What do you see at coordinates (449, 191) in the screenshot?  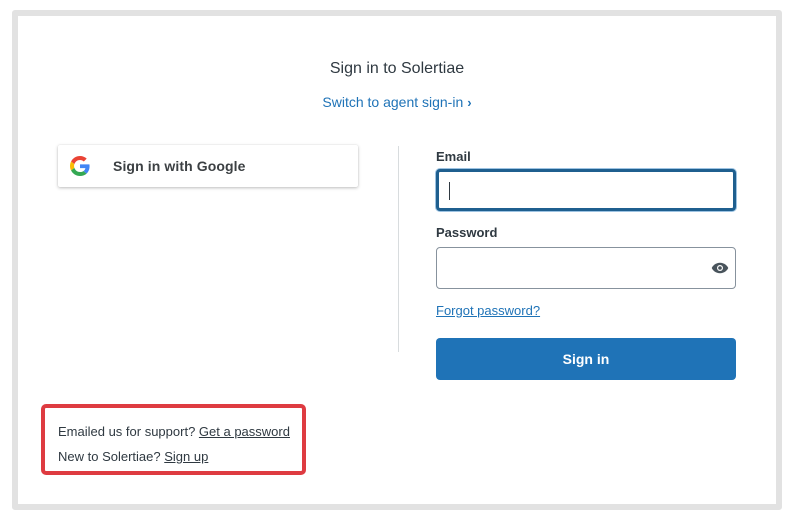 I see `text-caret` at bounding box center [449, 191].